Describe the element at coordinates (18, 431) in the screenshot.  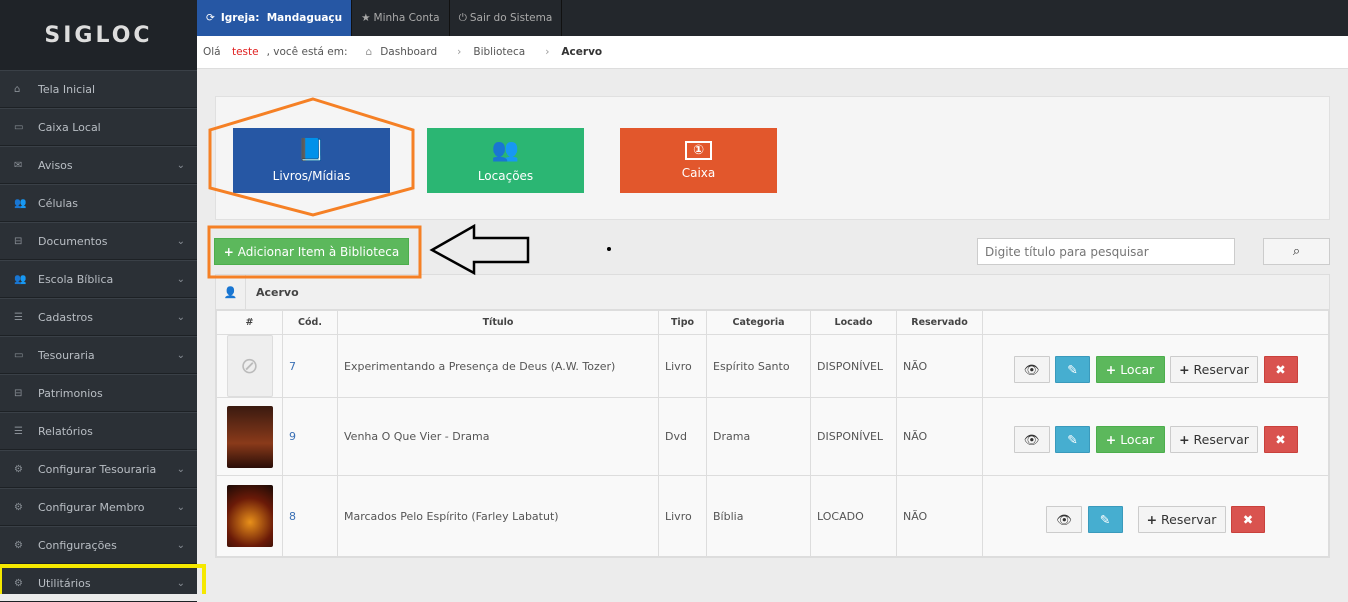
I see `list-icon: ☰` at that location.